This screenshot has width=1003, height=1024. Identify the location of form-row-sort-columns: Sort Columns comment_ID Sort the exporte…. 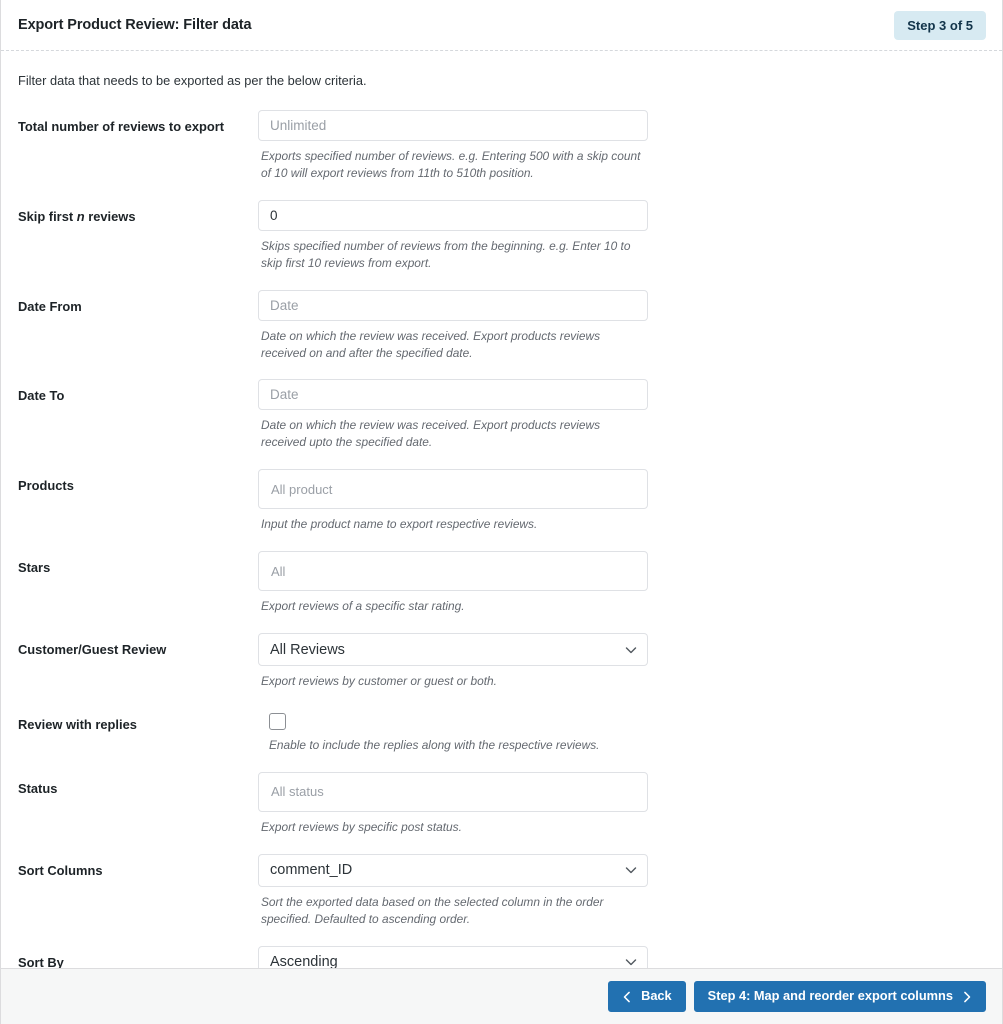
(502, 899).